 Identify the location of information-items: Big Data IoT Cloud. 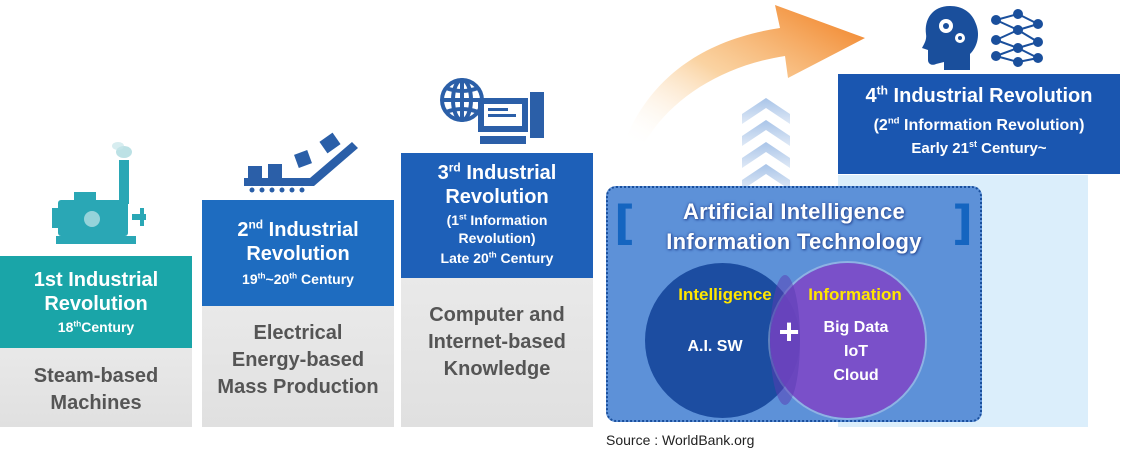
(856, 352).